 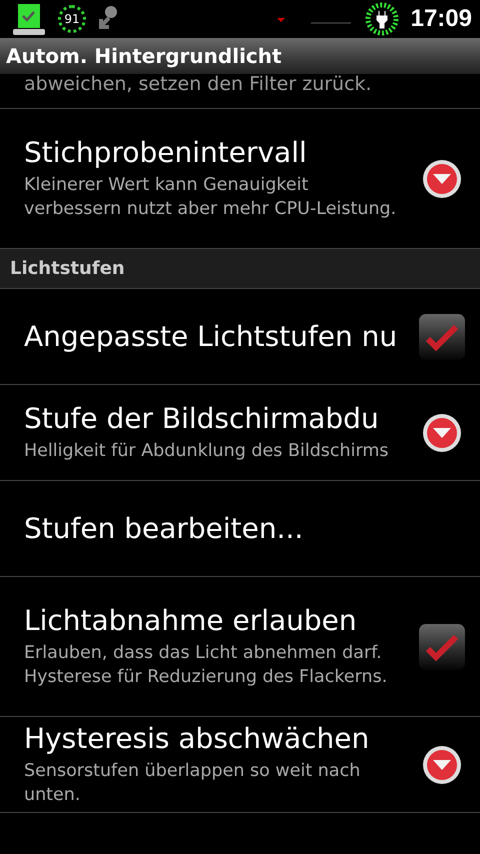 What do you see at coordinates (441, 19) in the screenshot?
I see `clock-time: 17:09` at bounding box center [441, 19].